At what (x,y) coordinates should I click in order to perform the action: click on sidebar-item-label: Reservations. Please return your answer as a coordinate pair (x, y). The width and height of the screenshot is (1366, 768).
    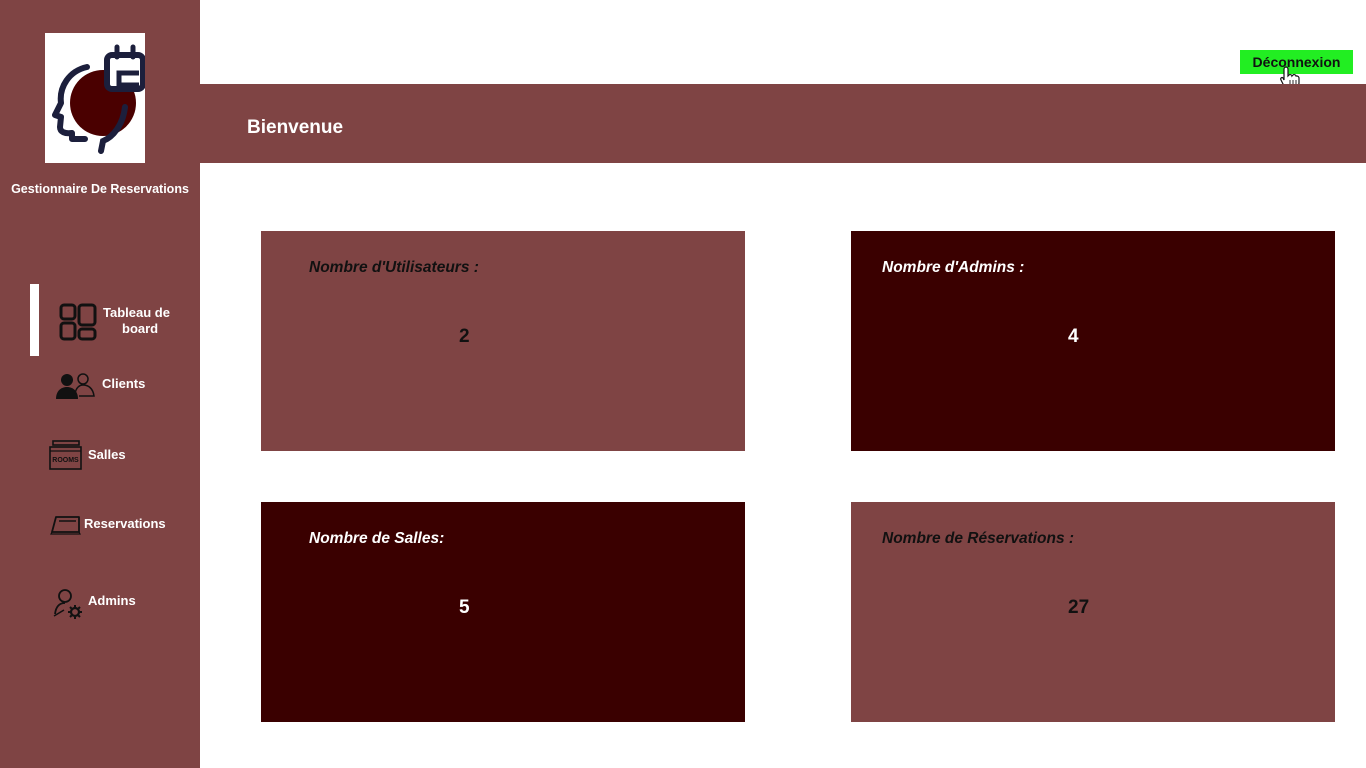
    Looking at the image, I should click on (125, 523).